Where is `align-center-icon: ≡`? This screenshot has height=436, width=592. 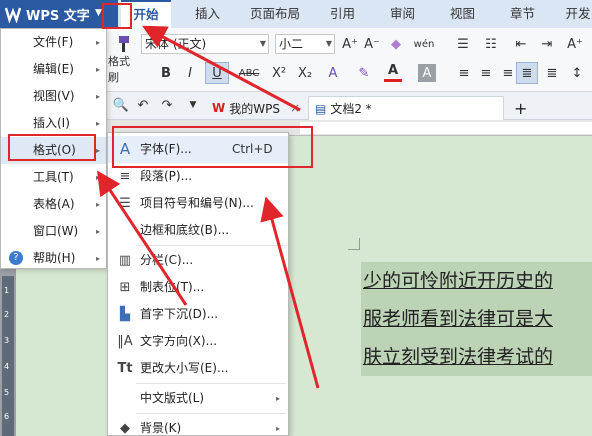
align-center-icon: ≡ is located at coordinates (486, 73).